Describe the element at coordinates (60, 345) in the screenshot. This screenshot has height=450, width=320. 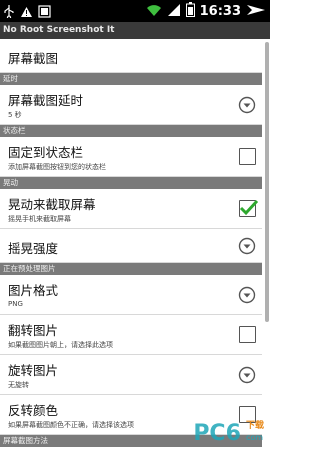
I see `item-summary: 如果截图图片朝上，请选择此选项` at that location.